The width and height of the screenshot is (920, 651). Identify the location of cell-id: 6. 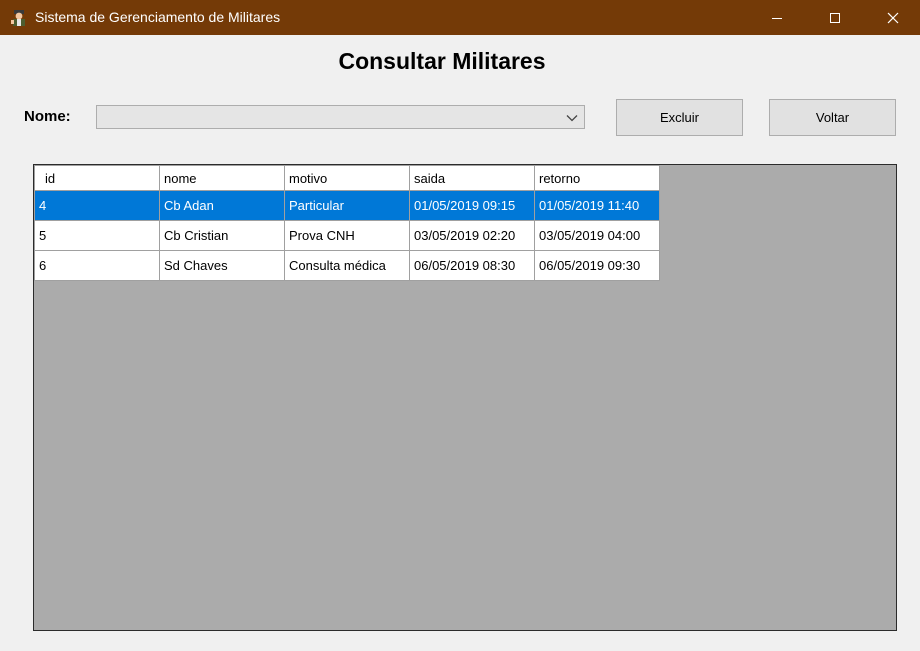
(97, 265).